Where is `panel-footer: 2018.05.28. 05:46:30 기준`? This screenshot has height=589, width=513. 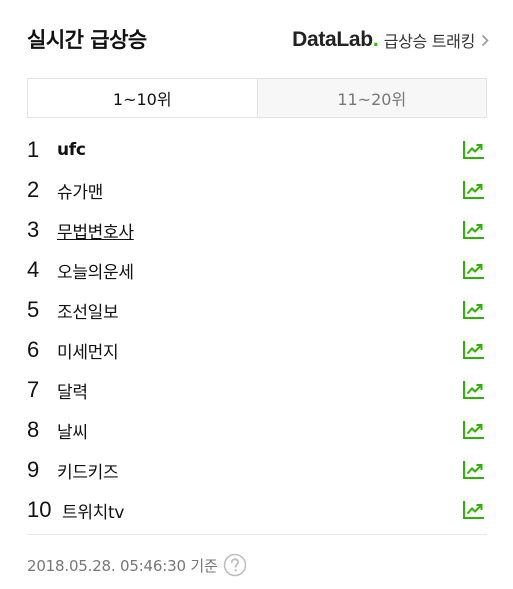 panel-footer: 2018.05.28. 05:46:30 기준 is located at coordinates (137, 565).